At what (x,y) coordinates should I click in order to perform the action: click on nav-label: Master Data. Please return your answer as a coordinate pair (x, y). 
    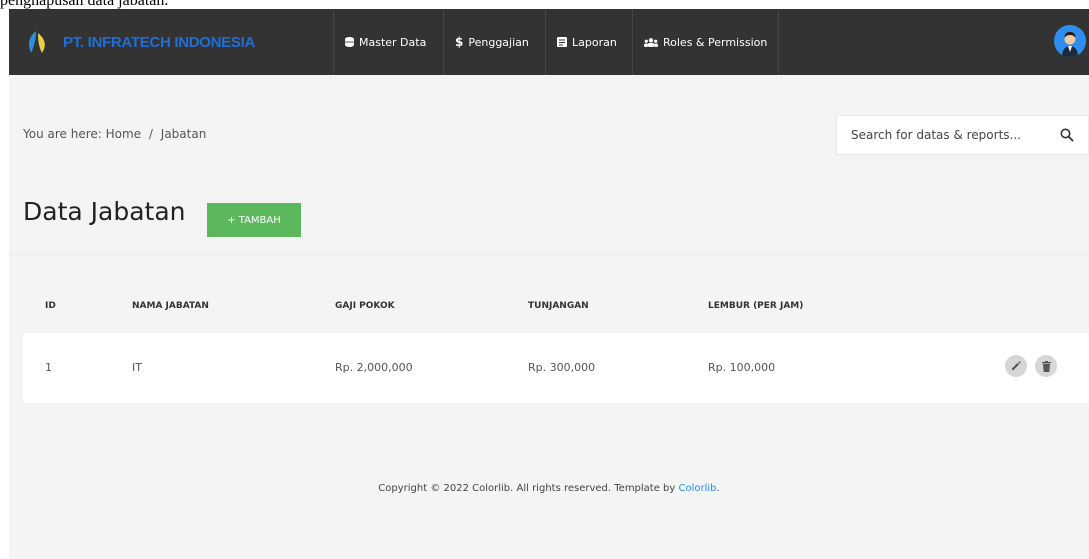
    Looking at the image, I should click on (393, 42).